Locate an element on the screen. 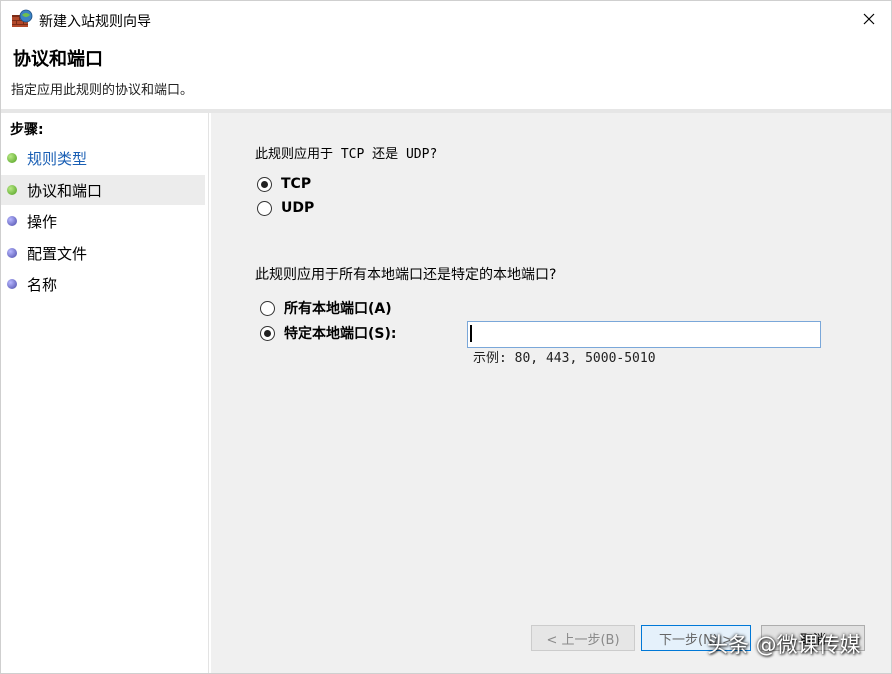 The width and height of the screenshot is (892, 674). radio-udp: UDP is located at coordinates (285, 208).